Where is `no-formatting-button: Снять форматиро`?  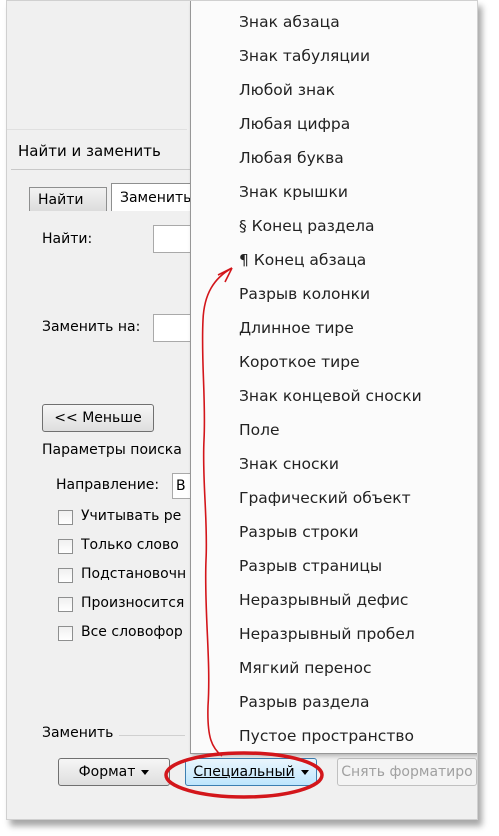
no-formatting-button: Снять форматиро is located at coordinates (407, 772).